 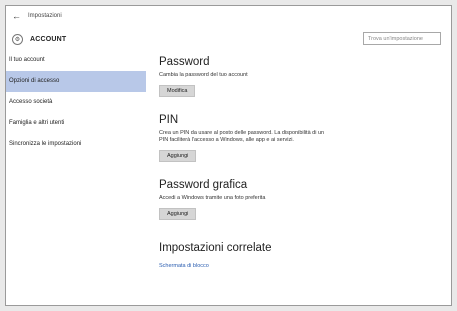 I want to click on window-title: Impostazioni, so click(x=45, y=16).